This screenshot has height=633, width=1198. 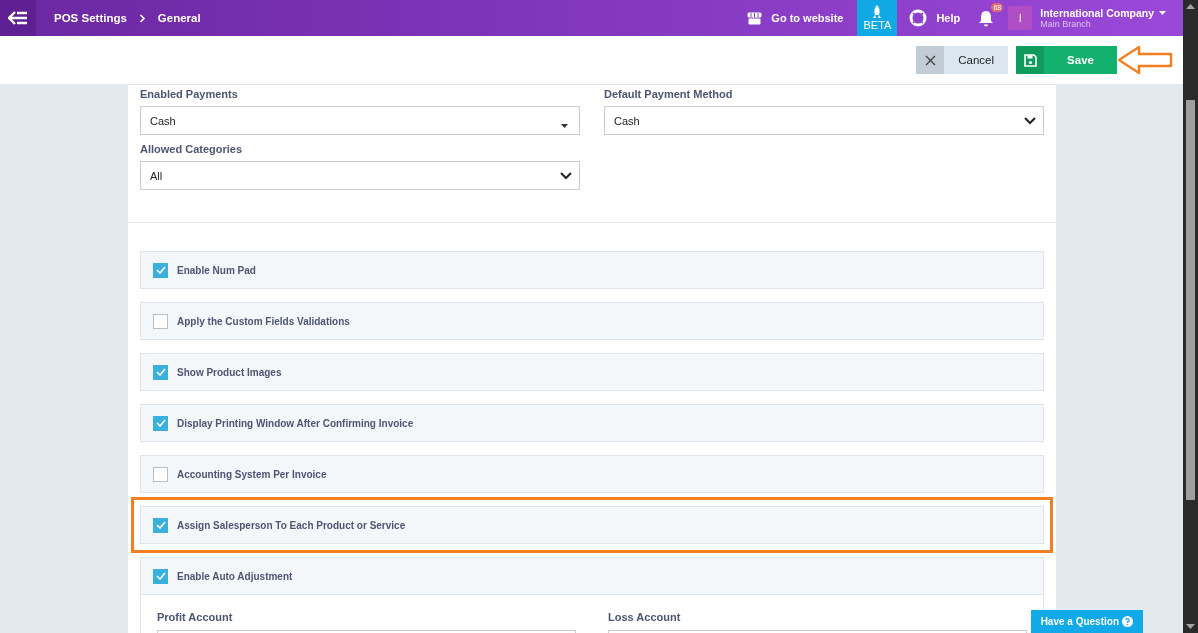 I want to click on scrollbar, so click(x=1190, y=316).